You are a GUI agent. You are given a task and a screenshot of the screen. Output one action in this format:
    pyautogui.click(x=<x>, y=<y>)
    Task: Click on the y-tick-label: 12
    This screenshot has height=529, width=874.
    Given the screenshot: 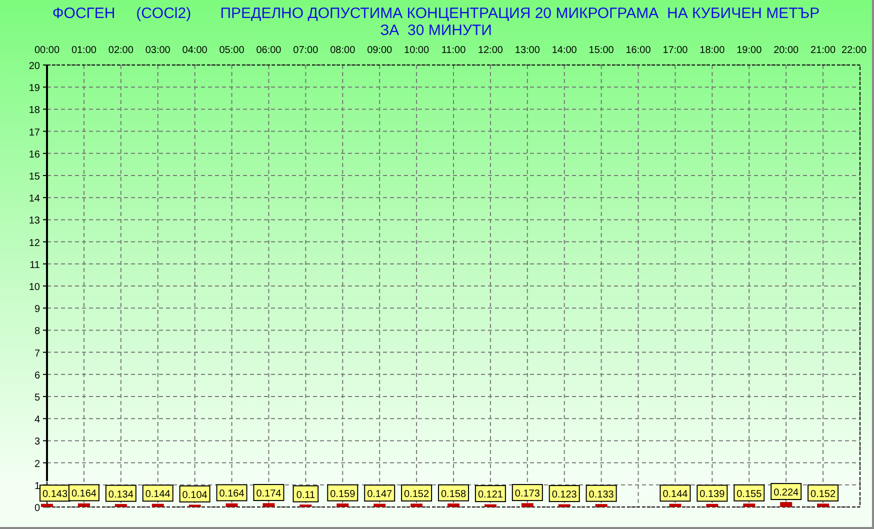 What is the action you would take?
    pyautogui.click(x=34, y=243)
    